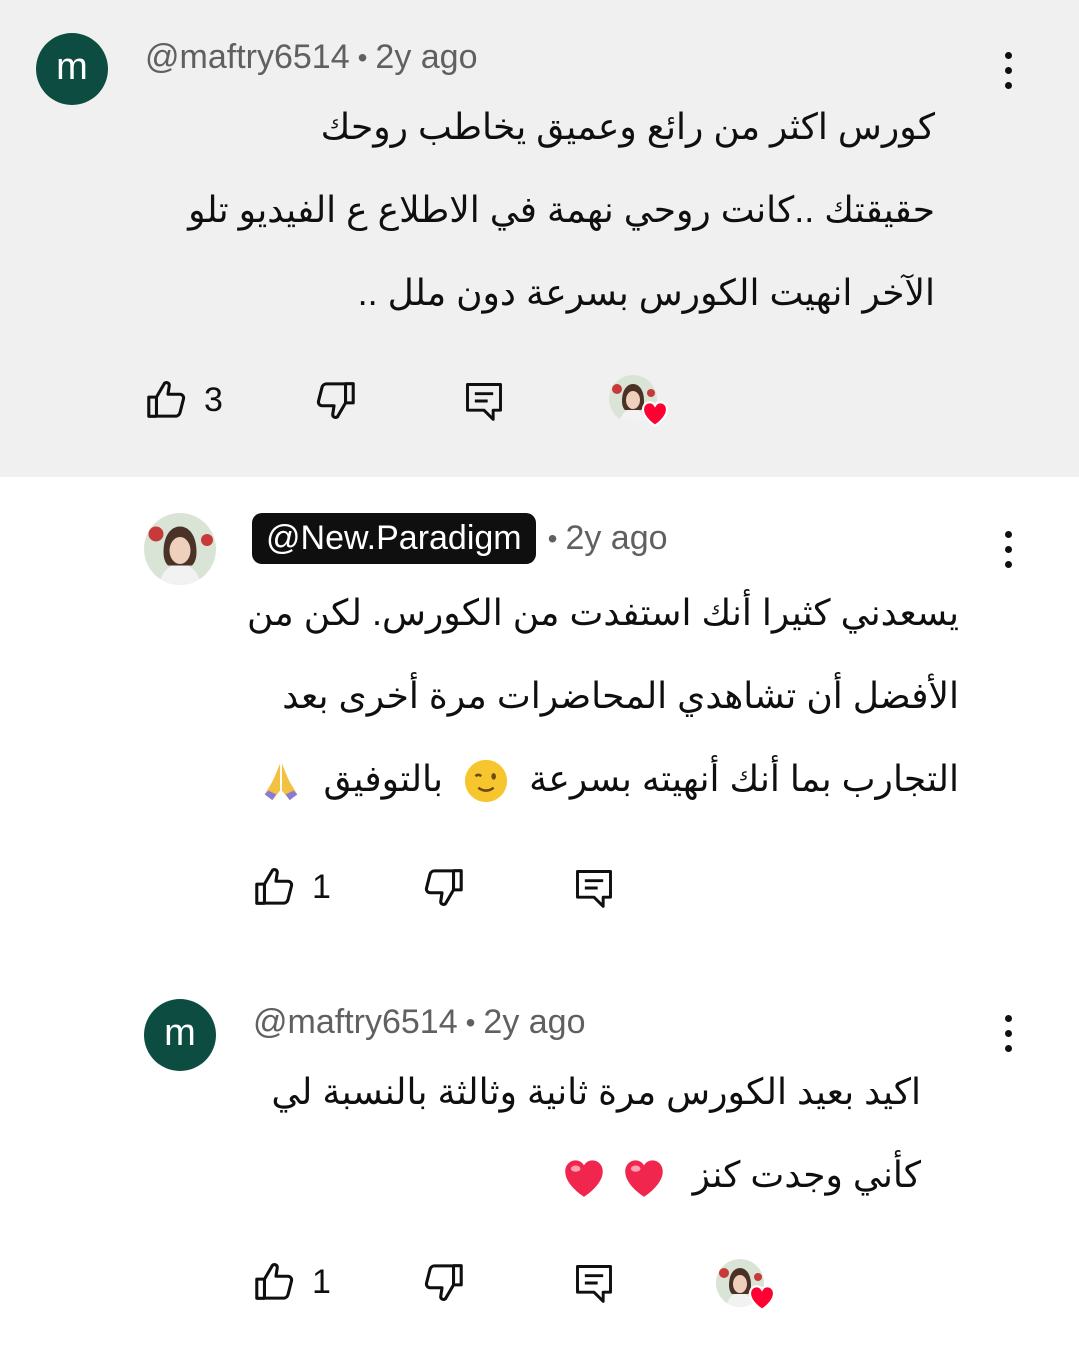 The width and height of the screenshot is (1079, 1348). Describe the element at coordinates (394, 538) in the screenshot. I see `creator-handle-badge: @New.Paradigm` at that location.